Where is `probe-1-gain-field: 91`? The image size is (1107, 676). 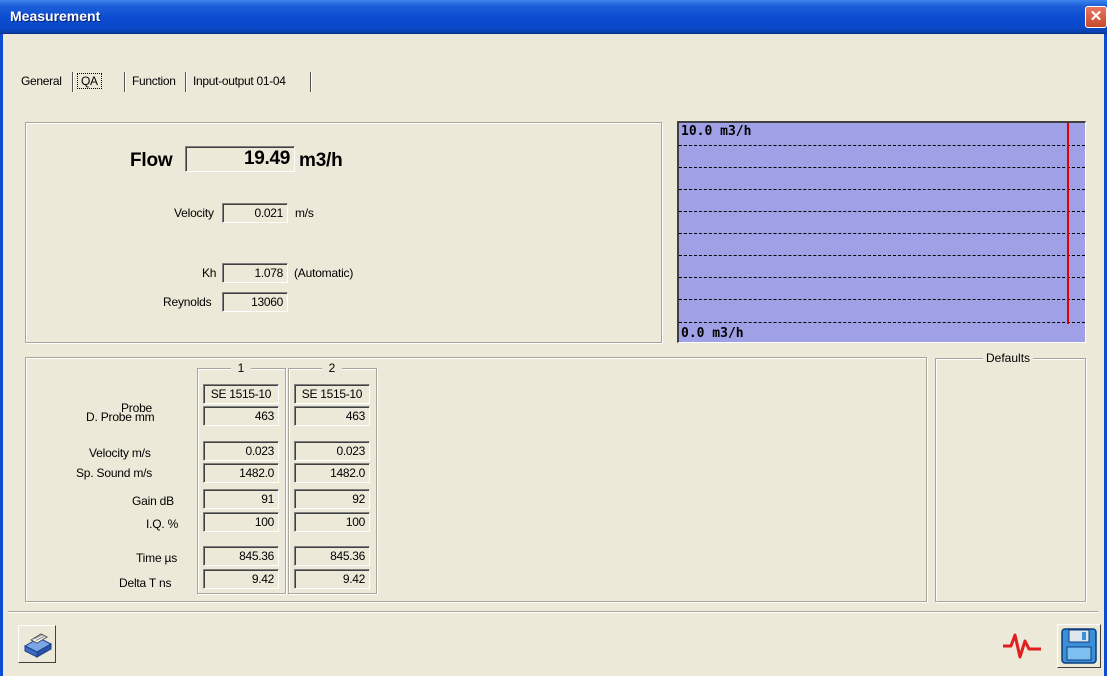 probe-1-gain-field: 91 is located at coordinates (241, 499).